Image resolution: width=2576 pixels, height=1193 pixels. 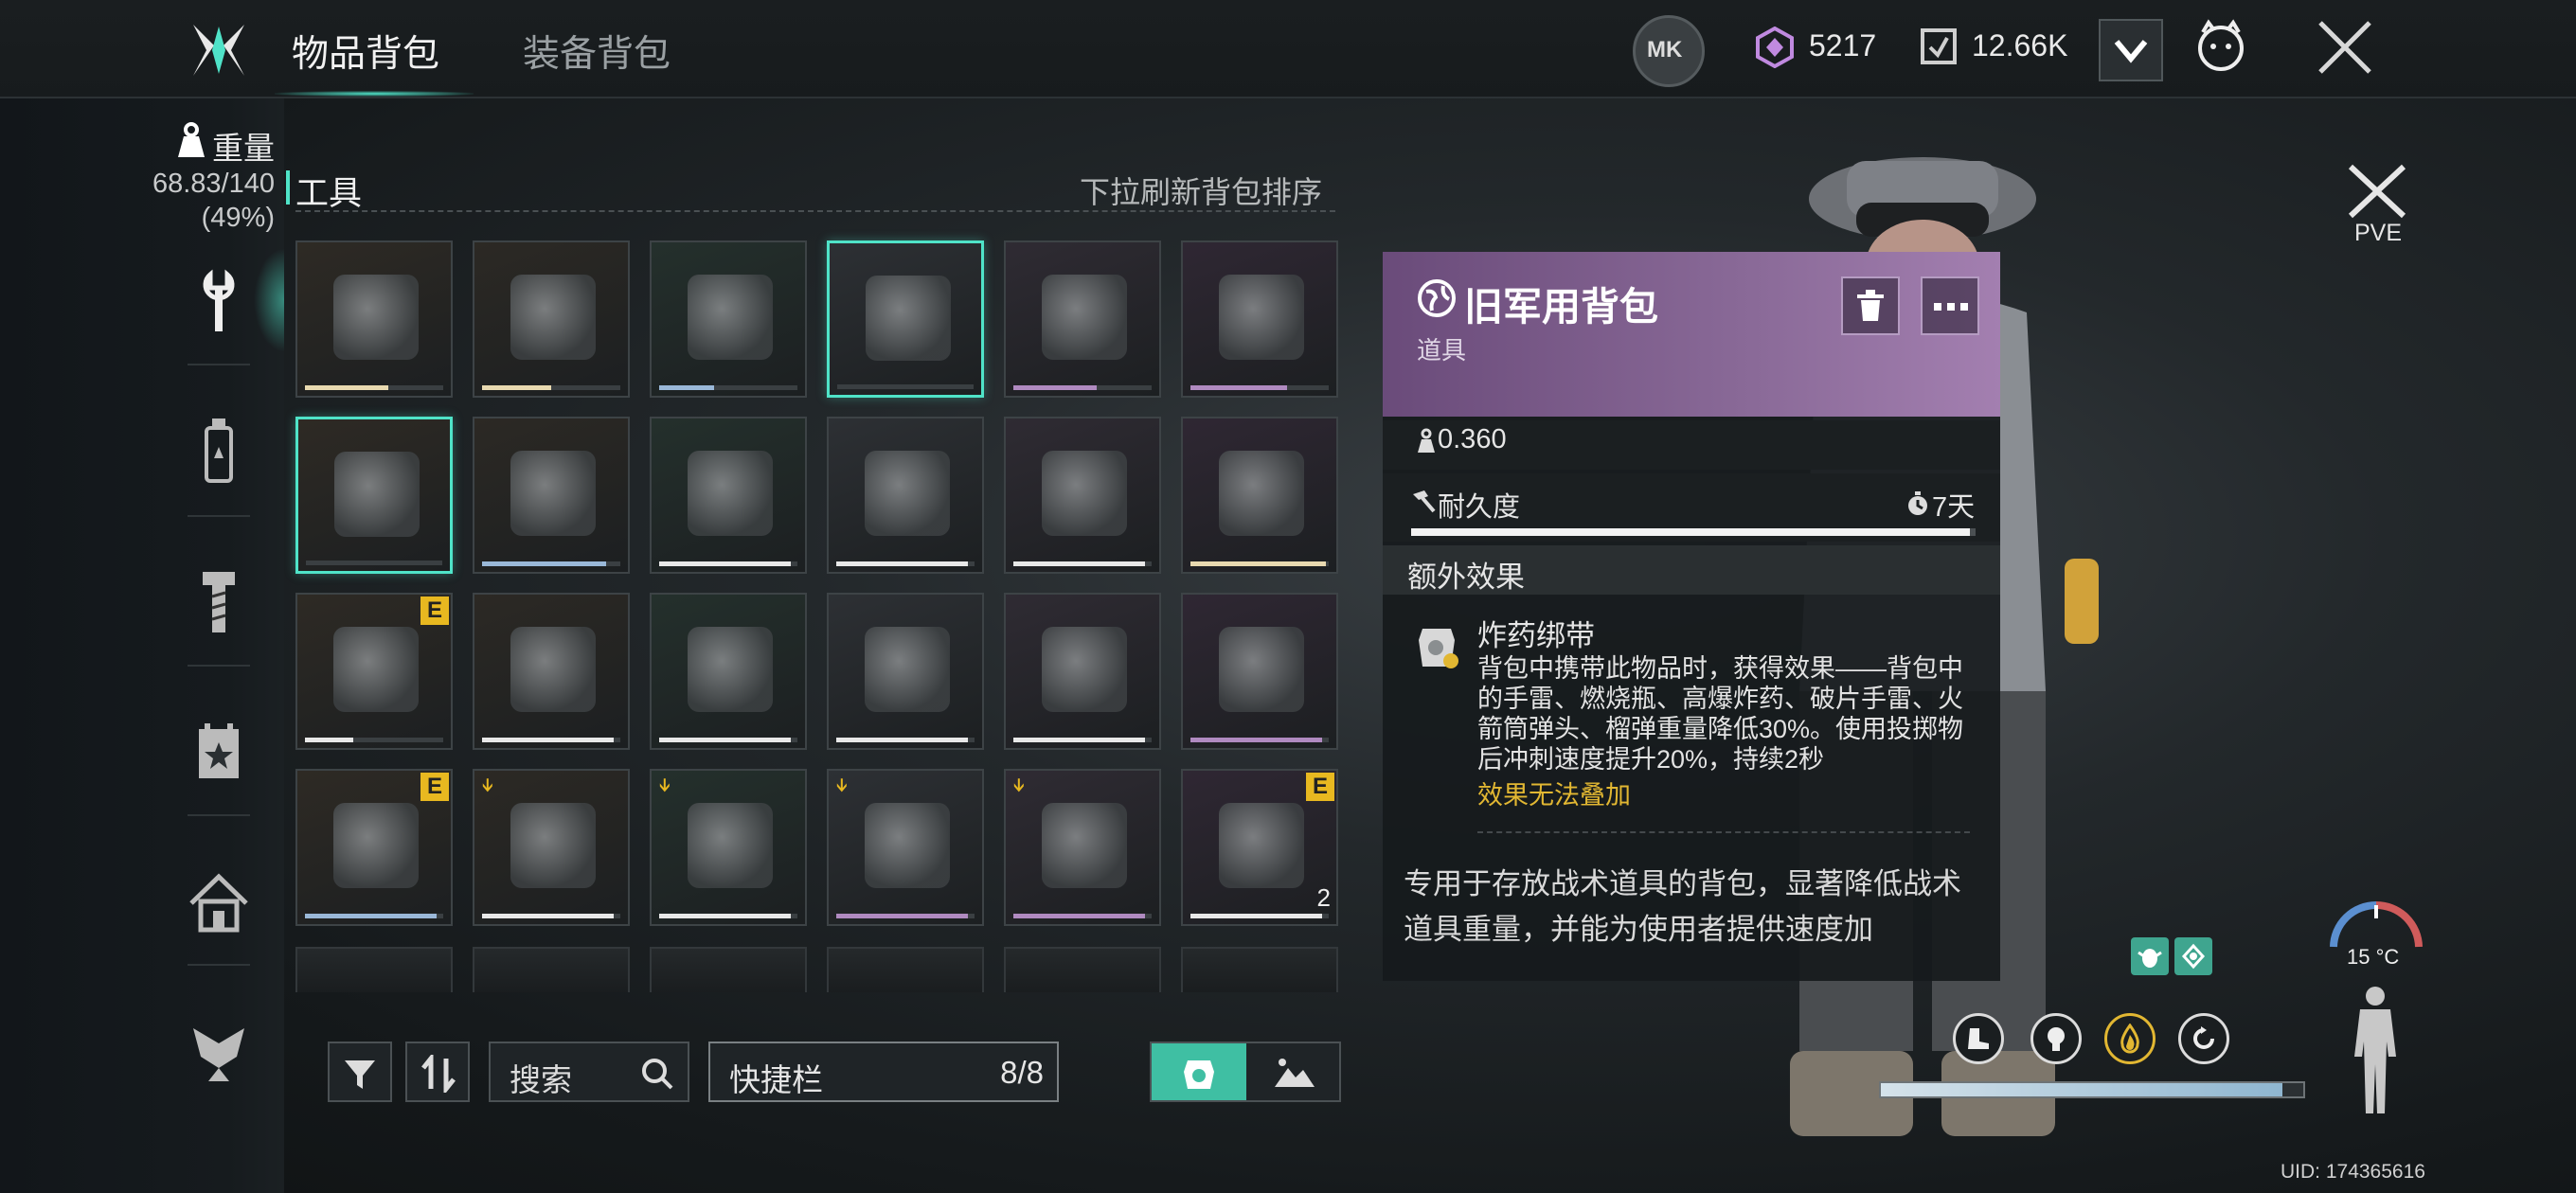 I want to click on sort-icon, so click(x=438, y=1074).